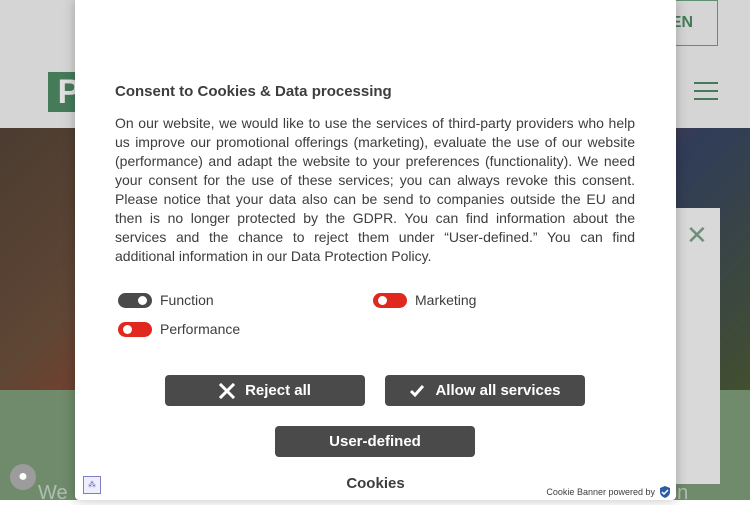 The width and height of the screenshot is (750, 505). Describe the element at coordinates (446, 300) in the screenshot. I see `toggle-label: Marketing` at that location.